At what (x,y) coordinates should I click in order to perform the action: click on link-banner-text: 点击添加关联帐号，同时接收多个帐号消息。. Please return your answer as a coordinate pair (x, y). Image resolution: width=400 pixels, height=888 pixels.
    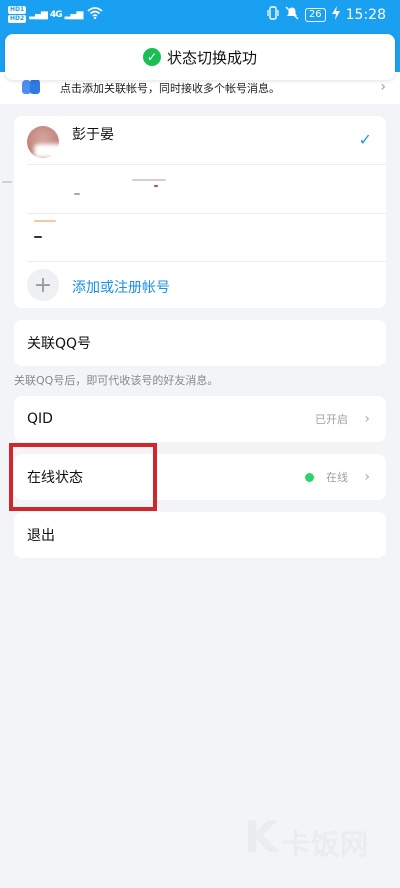
    Looking at the image, I should click on (170, 88).